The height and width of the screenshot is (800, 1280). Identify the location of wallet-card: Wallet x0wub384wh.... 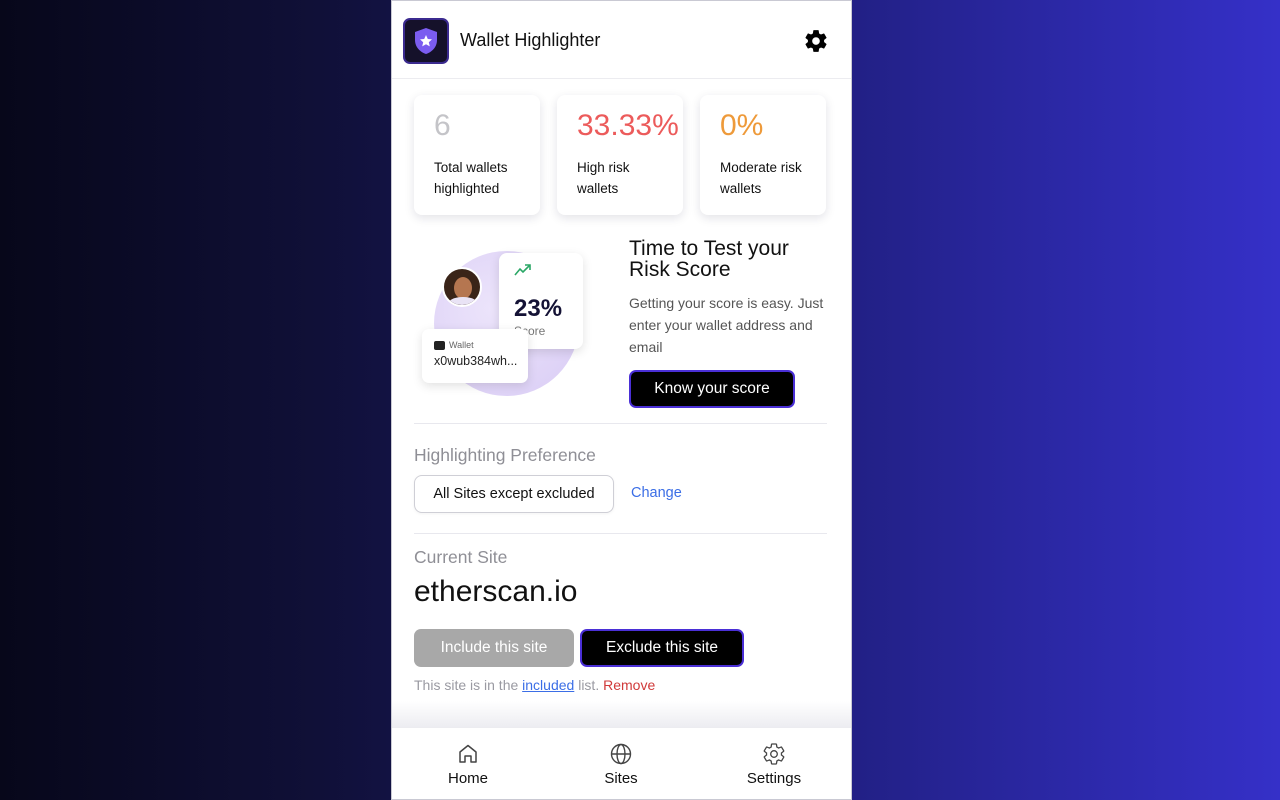
(475, 356).